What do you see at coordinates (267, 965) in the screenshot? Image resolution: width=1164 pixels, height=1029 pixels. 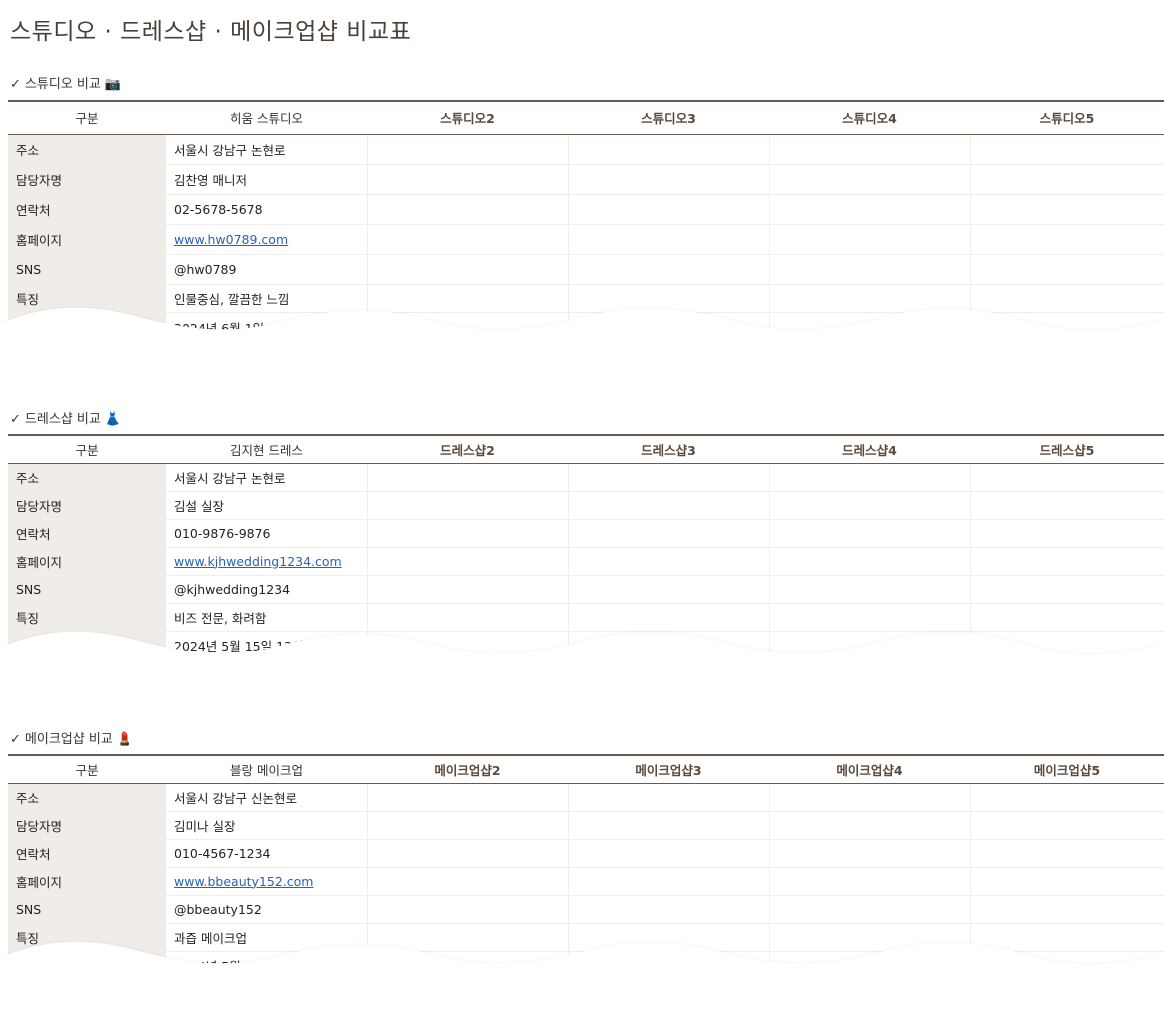 I see `table-cell: 2024년 5월 15일 0` at bounding box center [267, 965].